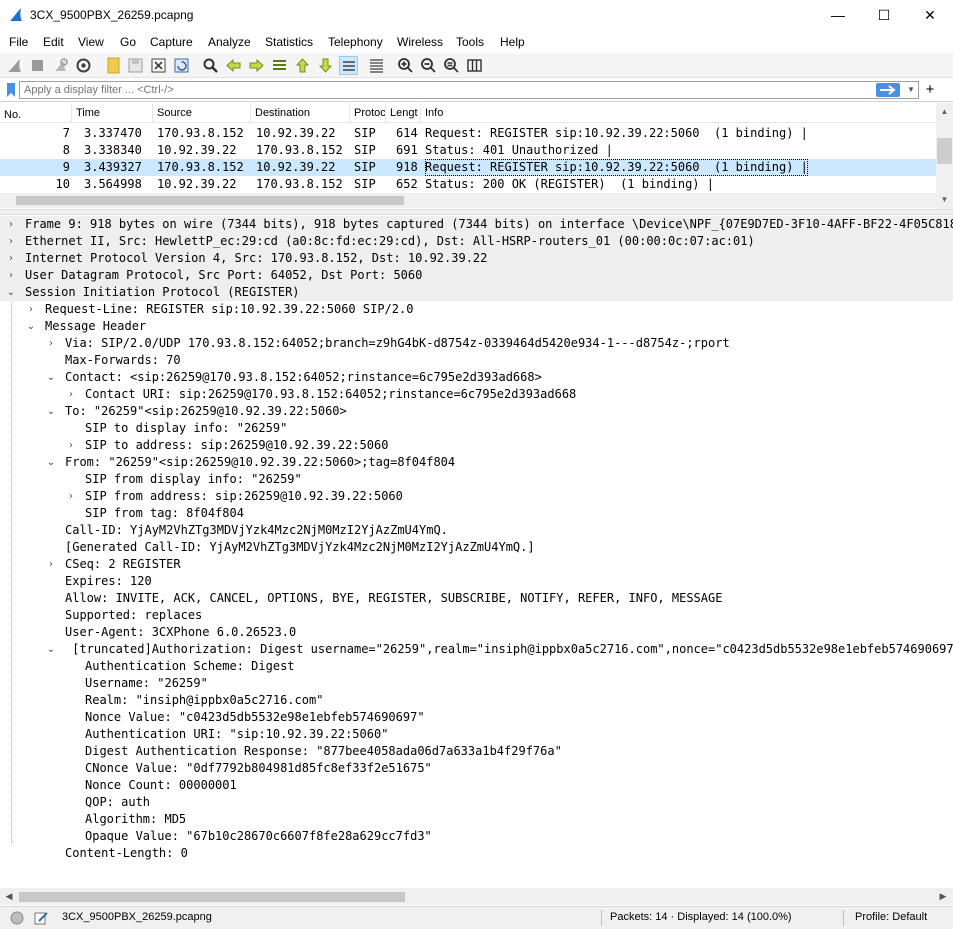  Describe the element at coordinates (18, 42) in the screenshot. I see `menu-file: File` at that location.